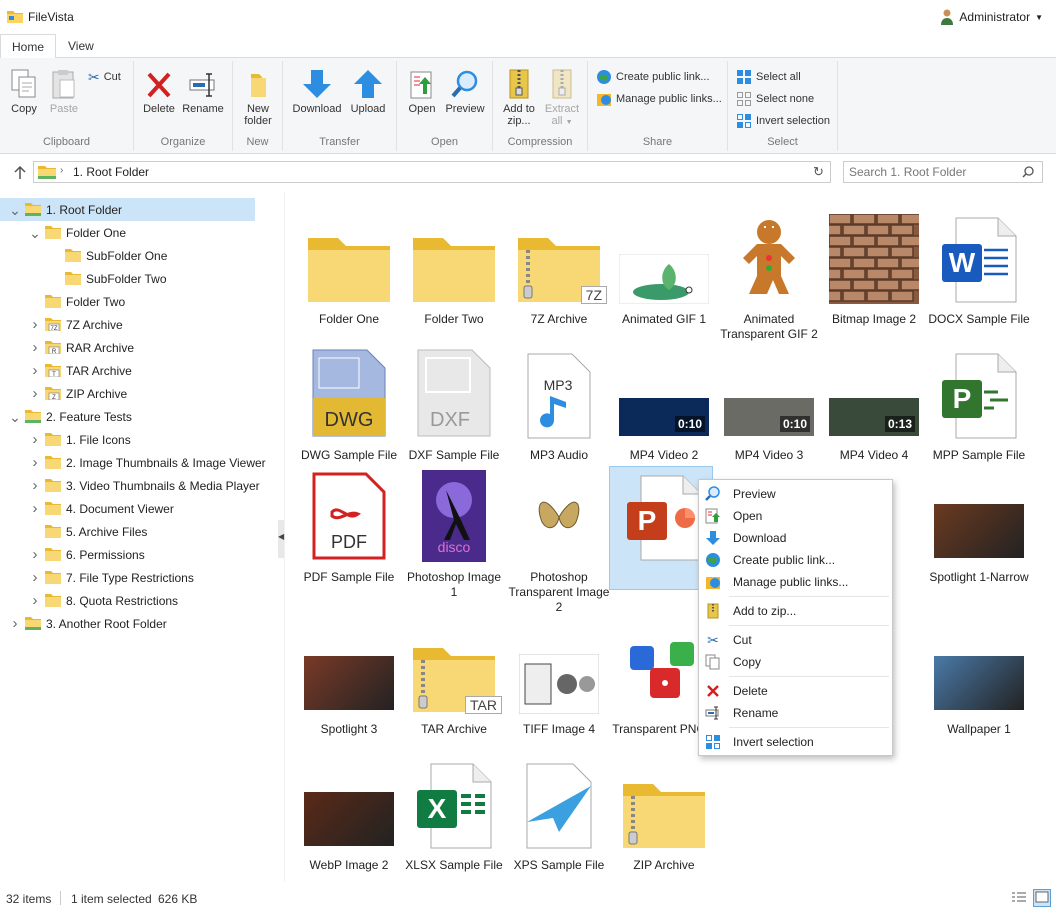 The image size is (1056, 911). I want to click on refresh-button: ↻, so click(819, 172).